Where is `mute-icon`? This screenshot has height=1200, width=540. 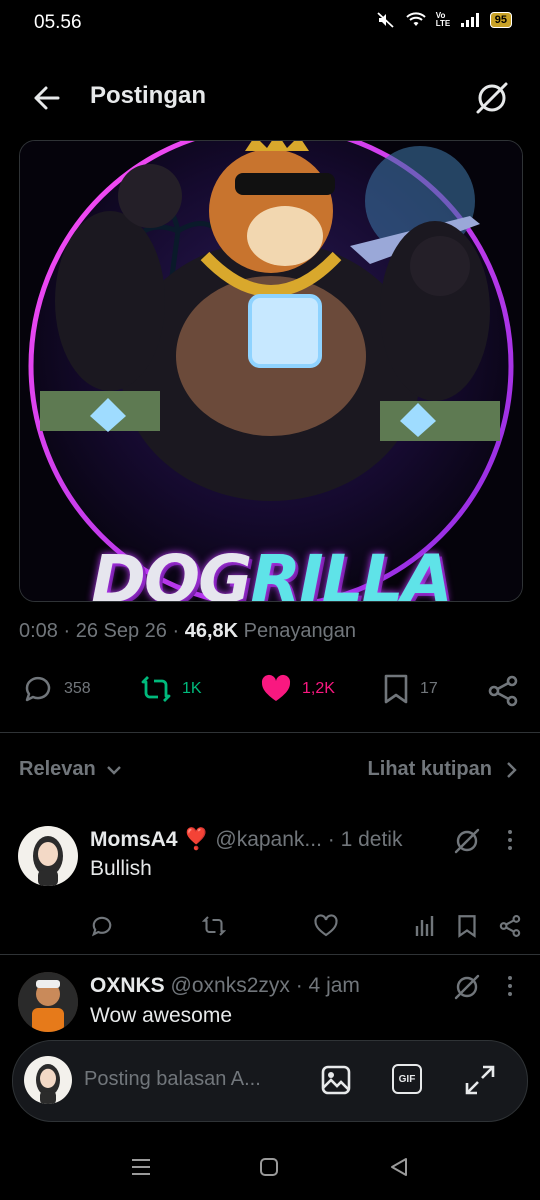
mute-icon is located at coordinates (385, 20).